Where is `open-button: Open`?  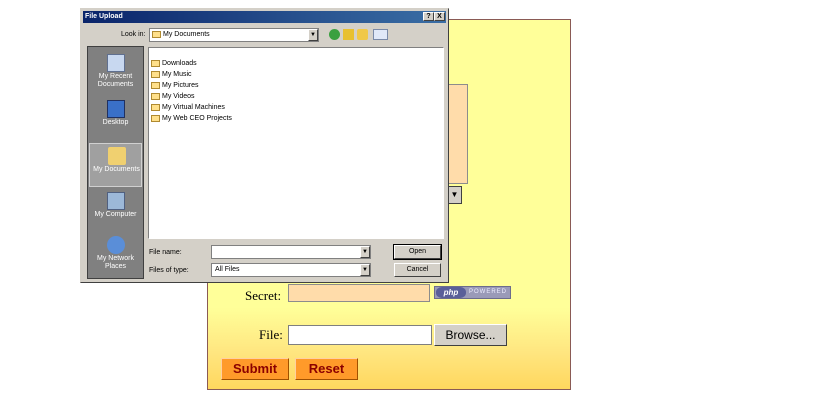 open-button: Open is located at coordinates (417, 252).